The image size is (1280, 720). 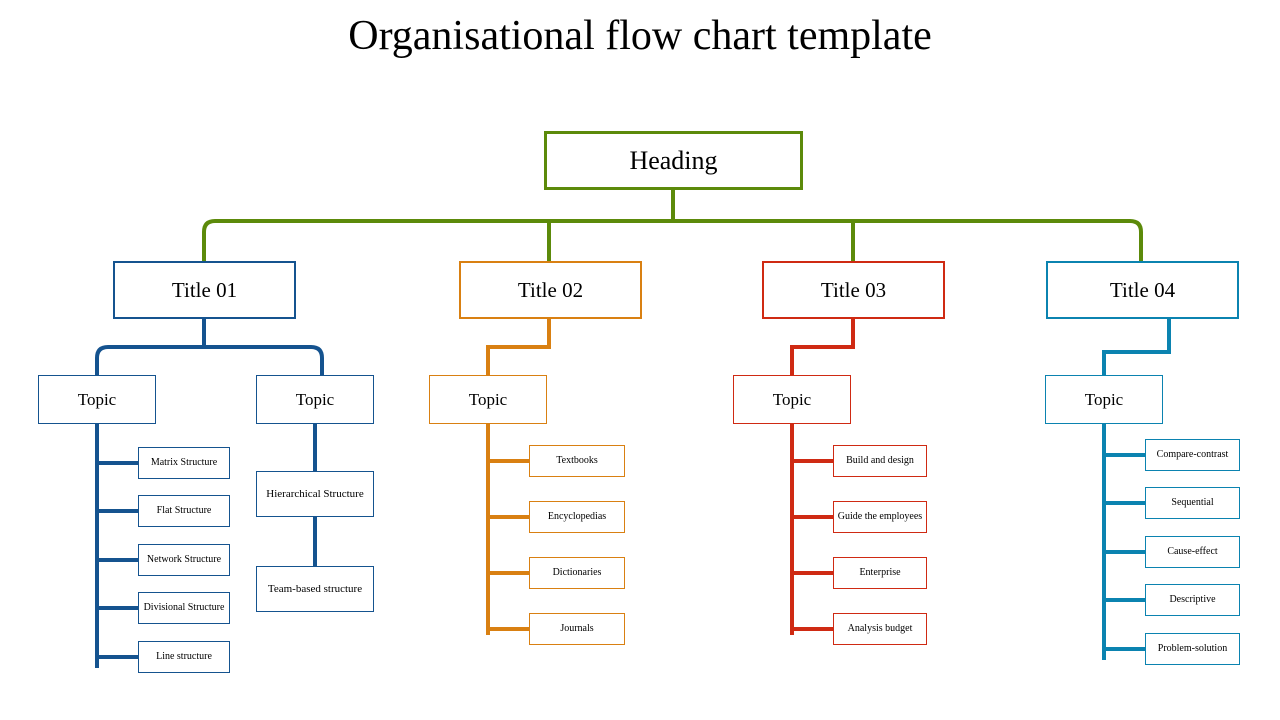 What do you see at coordinates (488, 399) in the screenshot?
I see `node-topic-2: Topic` at bounding box center [488, 399].